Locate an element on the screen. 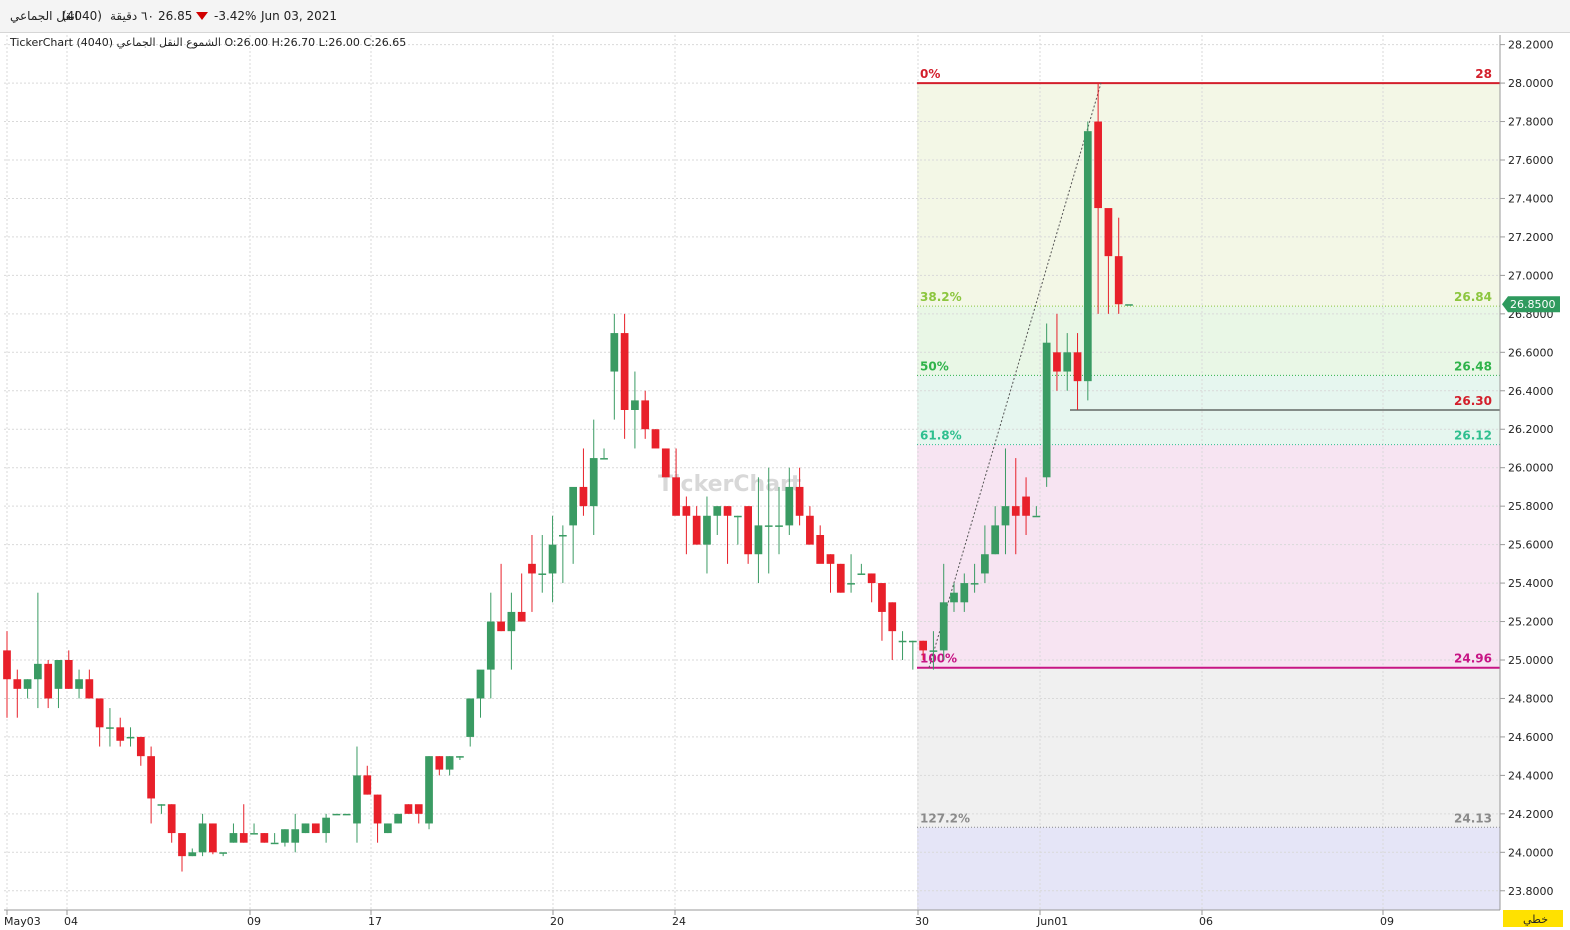 The height and width of the screenshot is (930, 1570). y-tick-label: 24.4000 is located at coordinates (1531, 775).